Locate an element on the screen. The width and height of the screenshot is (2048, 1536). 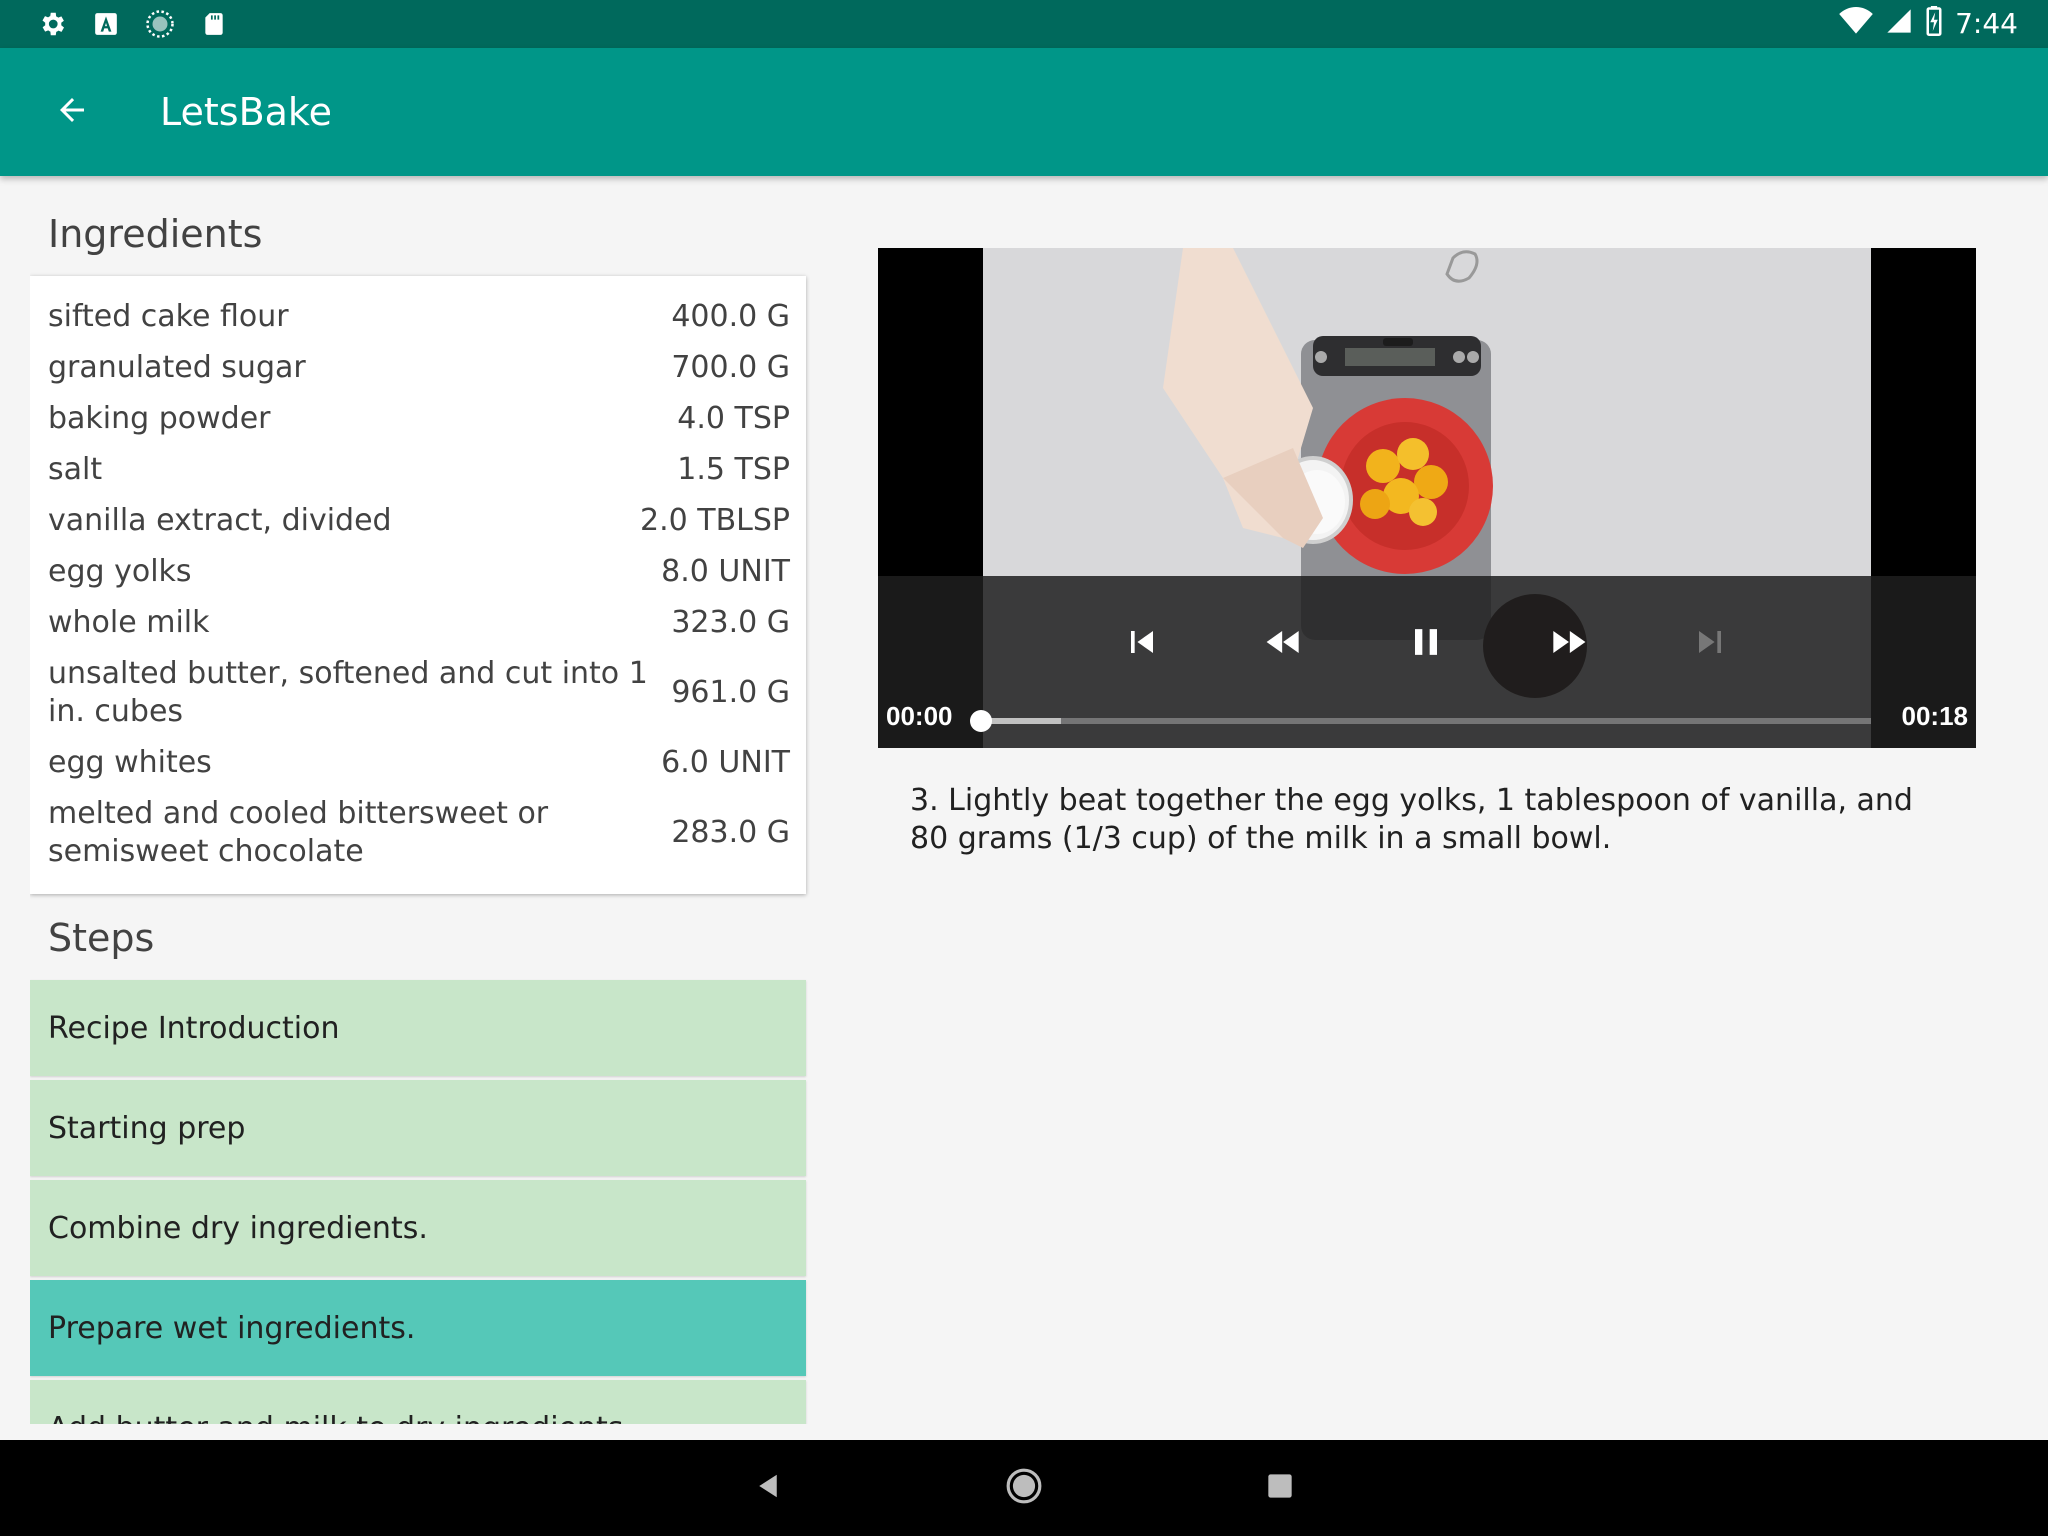
home-circle-icon is located at coordinates (1024, 1488).